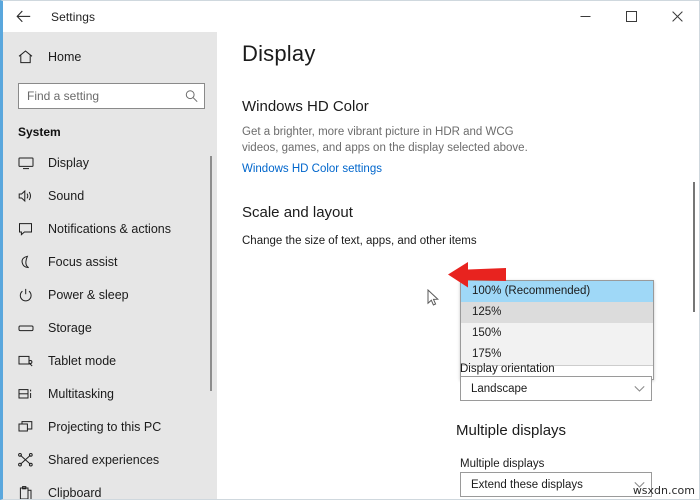  Describe the element at coordinates (31, 295) in the screenshot. I see `power-icon` at that location.